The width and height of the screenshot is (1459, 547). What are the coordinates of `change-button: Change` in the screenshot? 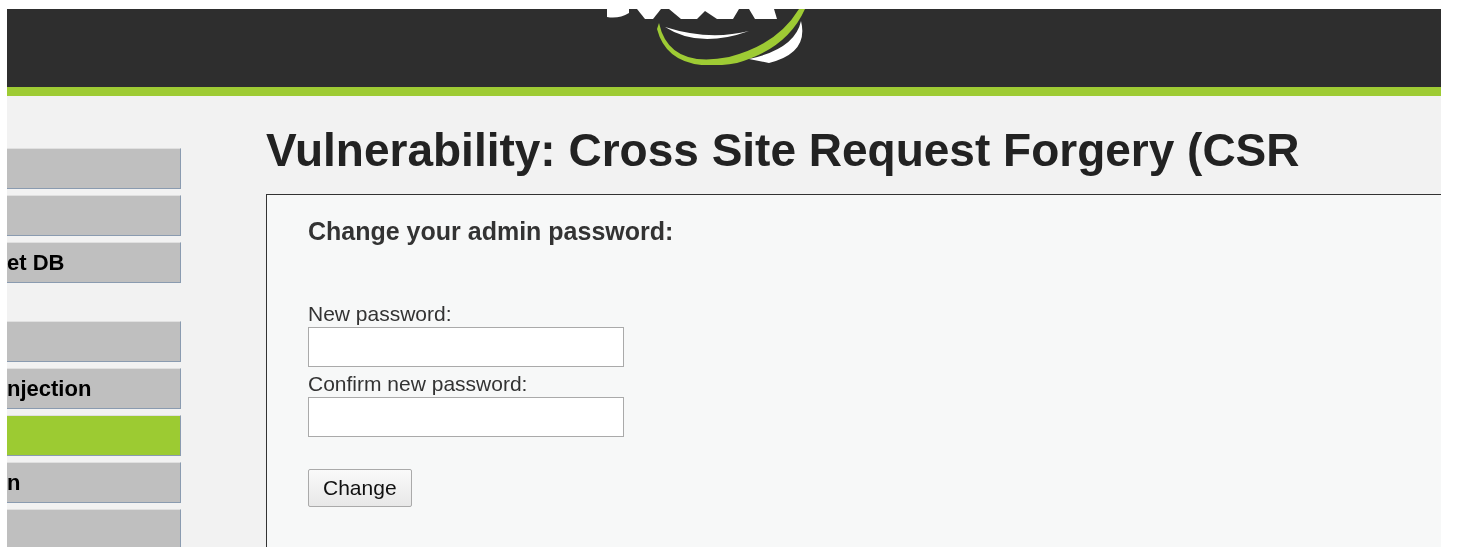 It's located at (360, 488).